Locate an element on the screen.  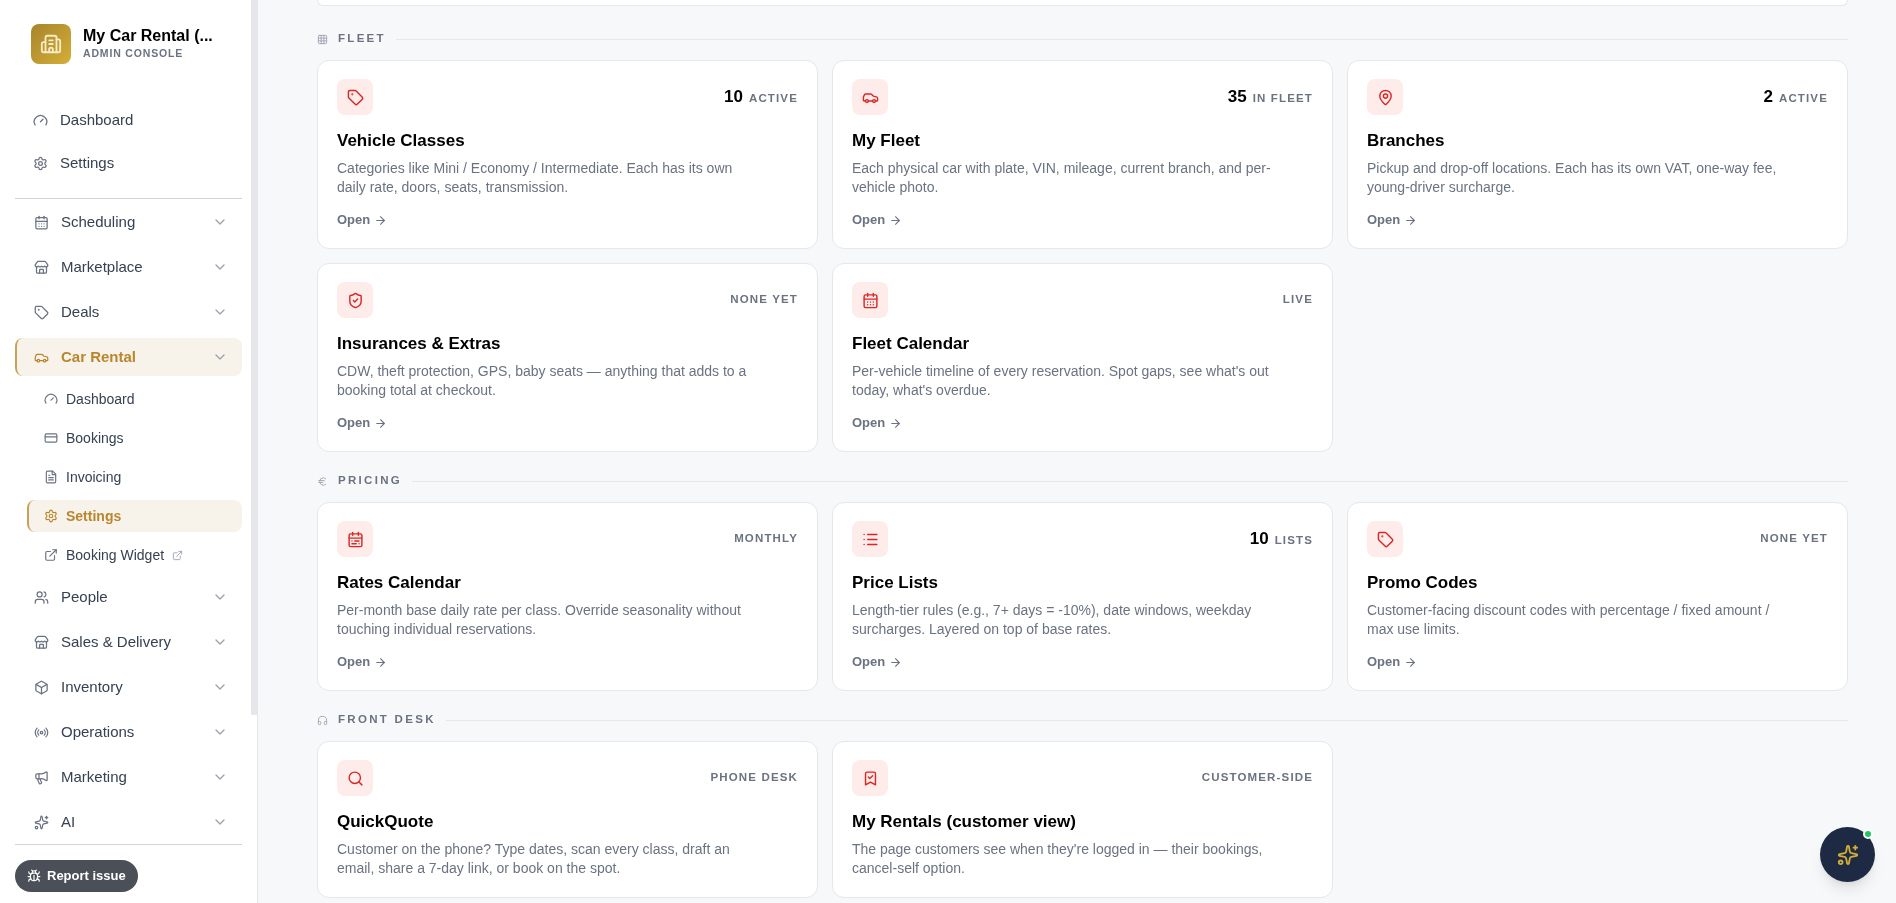
sidebar-subitem: Dashboard is located at coordinates (134, 399).